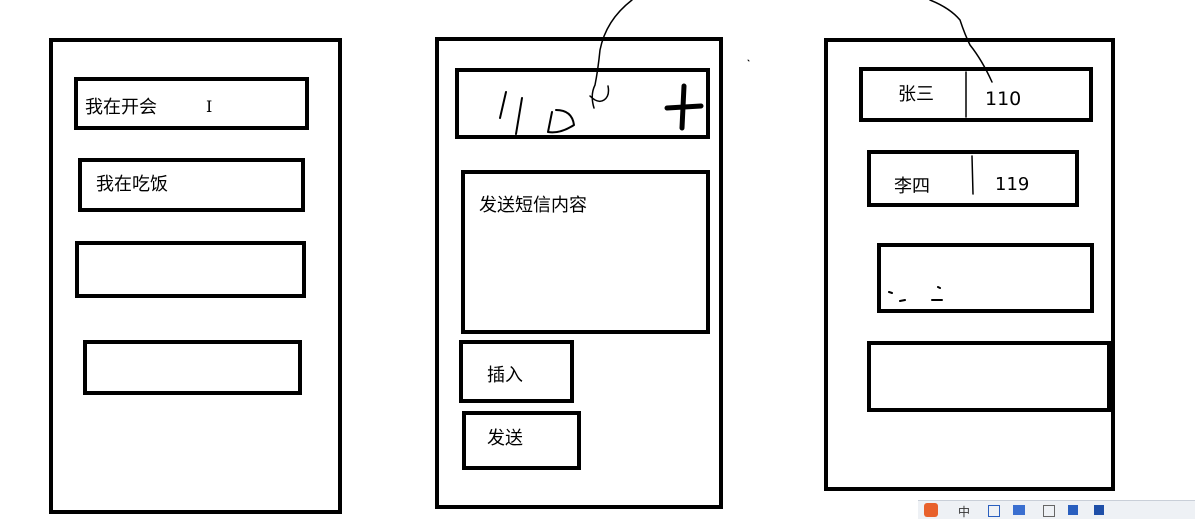 The image size is (1195, 520). Describe the element at coordinates (582, 103) in the screenshot. I see `recipient-input` at that location.